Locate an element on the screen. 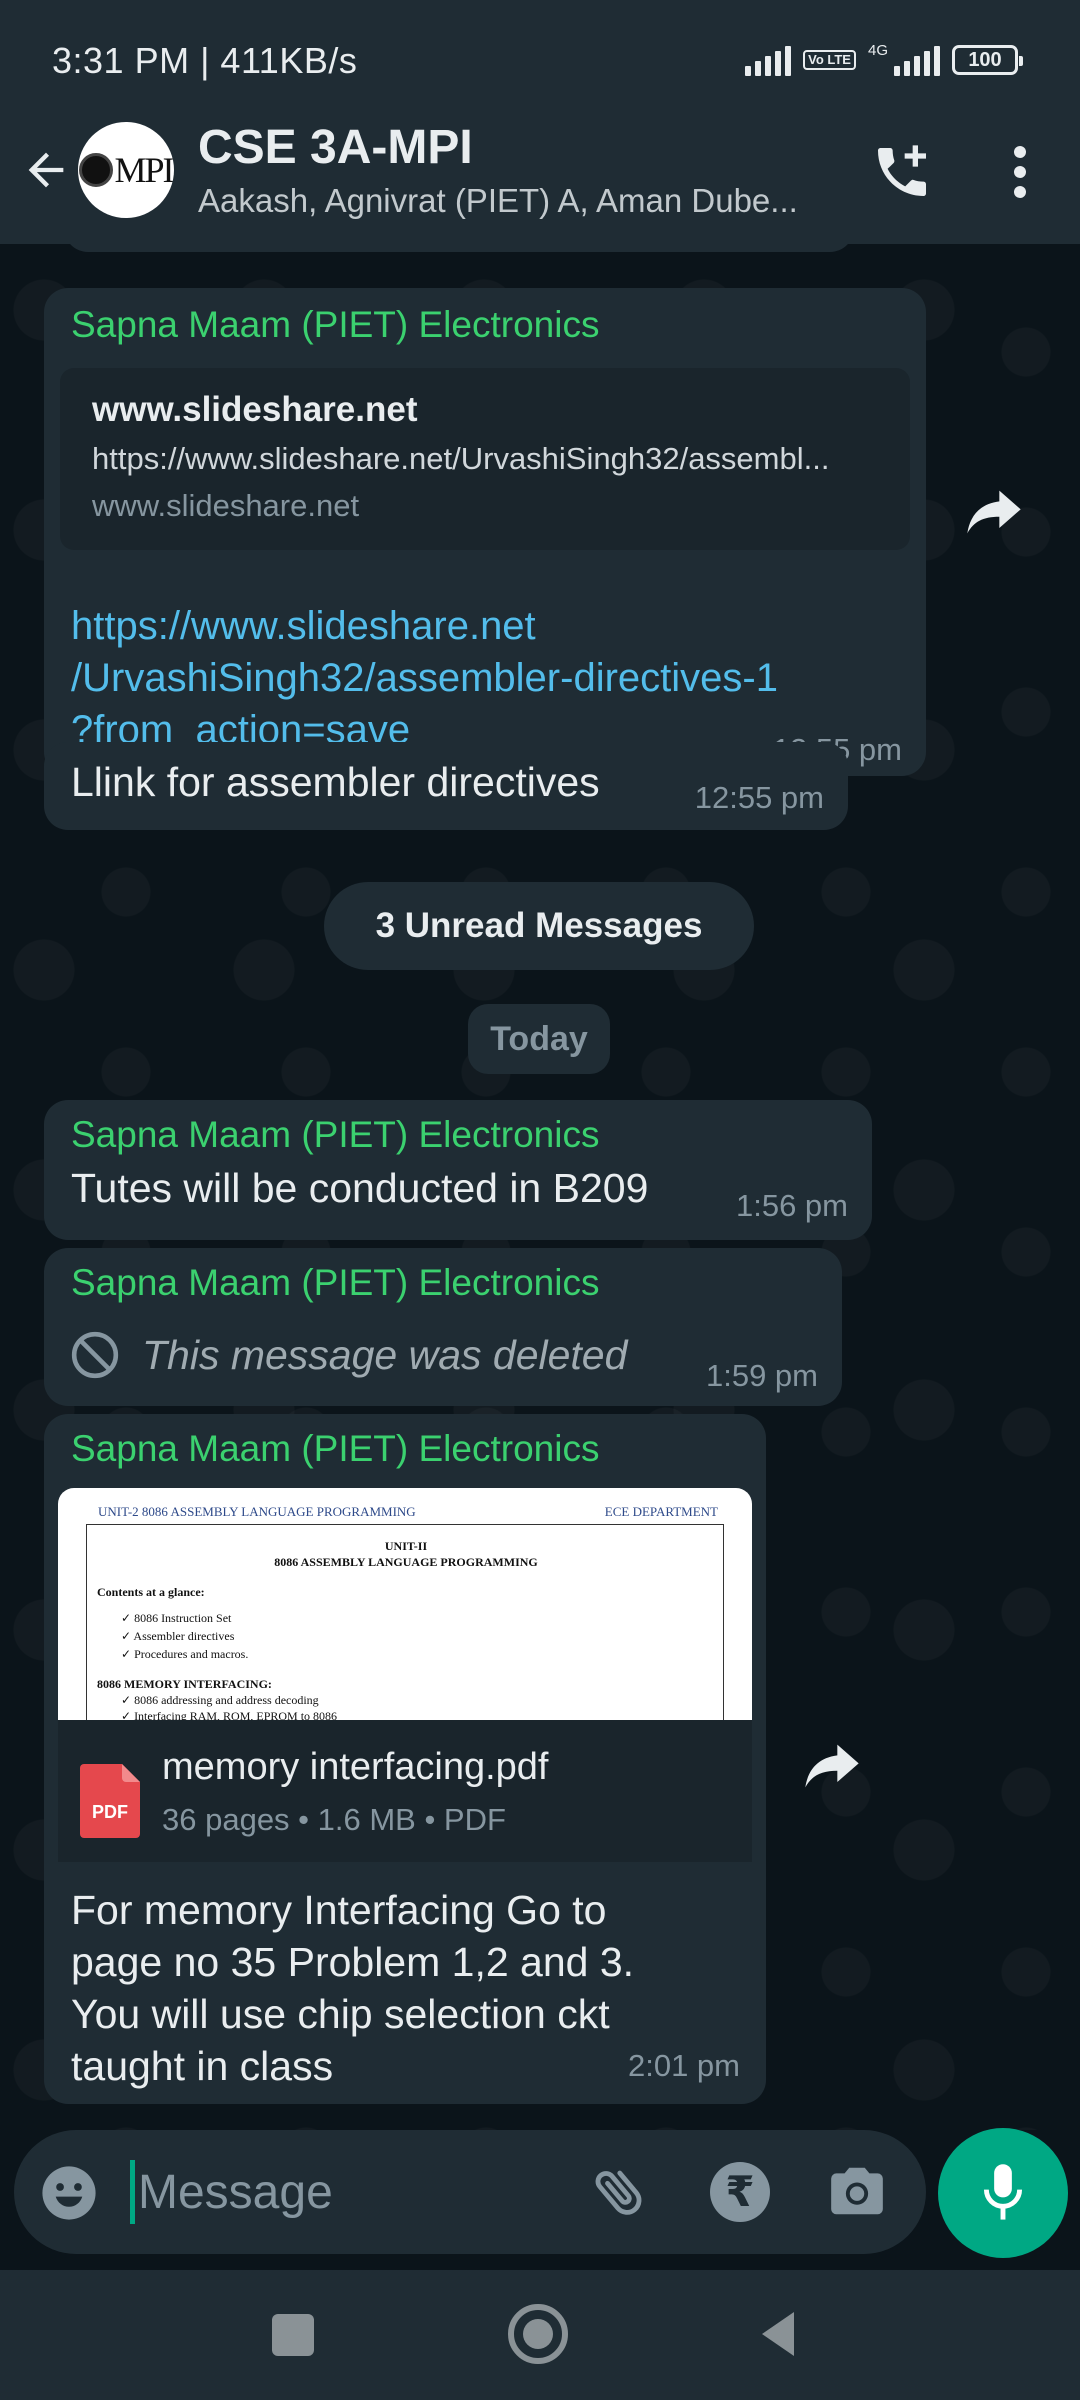 The image size is (1080, 2400). link-preview-title: www.slideshare.net is located at coordinates (255, 409).